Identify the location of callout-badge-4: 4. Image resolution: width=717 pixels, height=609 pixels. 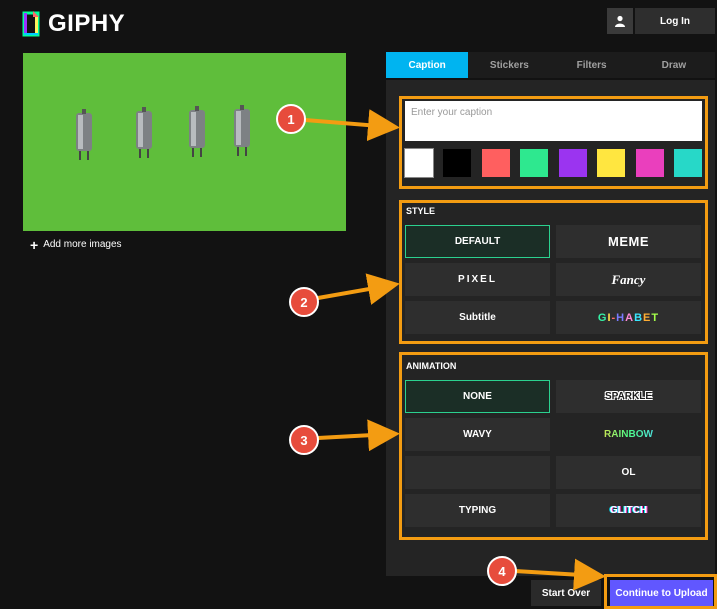
(502, 571).